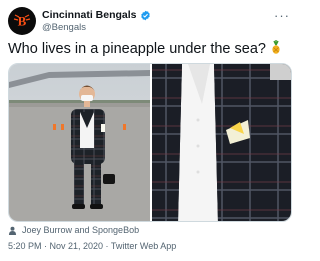 Image resolution: width=320 pixels, height=261 pixels. I want to click on tweet-text: Who lives in a pineapple under the sea?, so click(145, 49).